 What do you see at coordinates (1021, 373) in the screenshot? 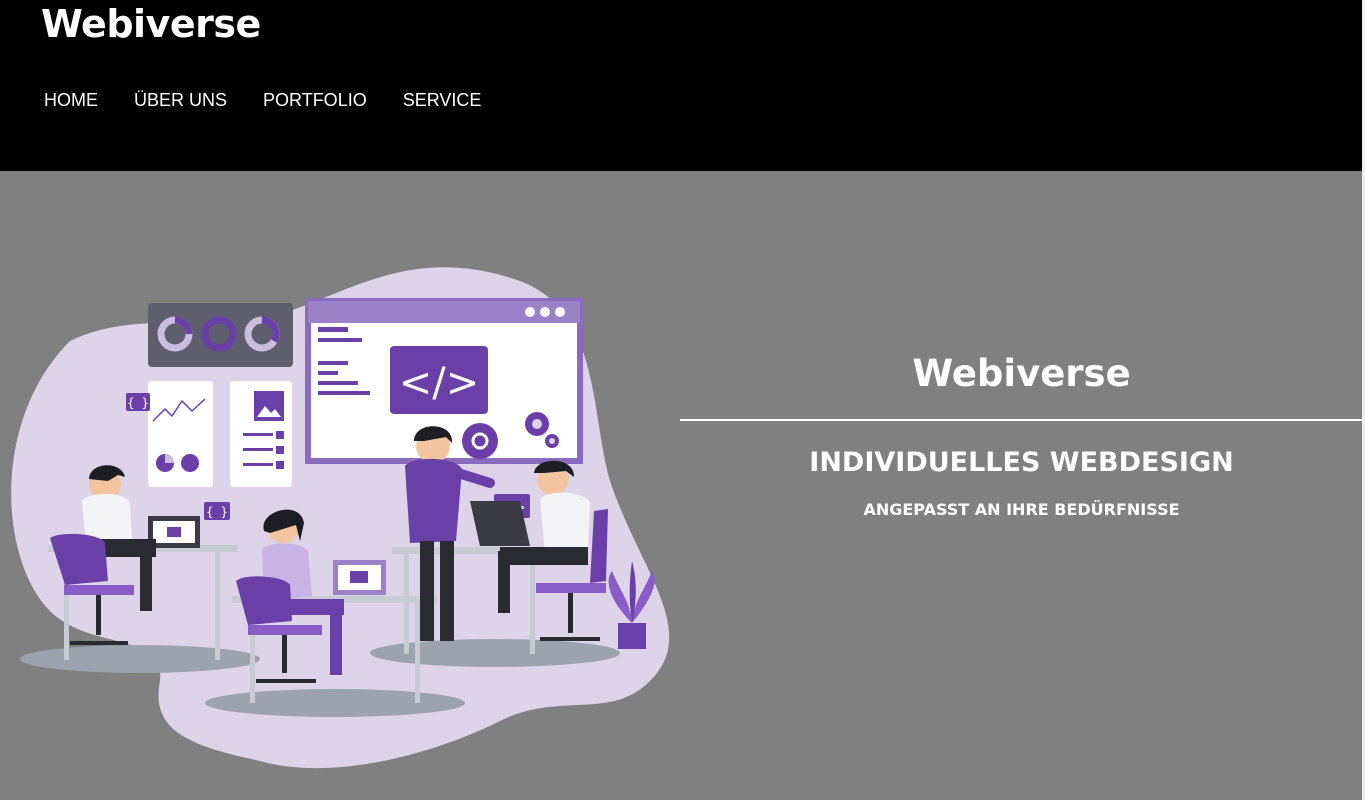
I see `hero-title: Webiverse` at bounding box center [1021, 373].